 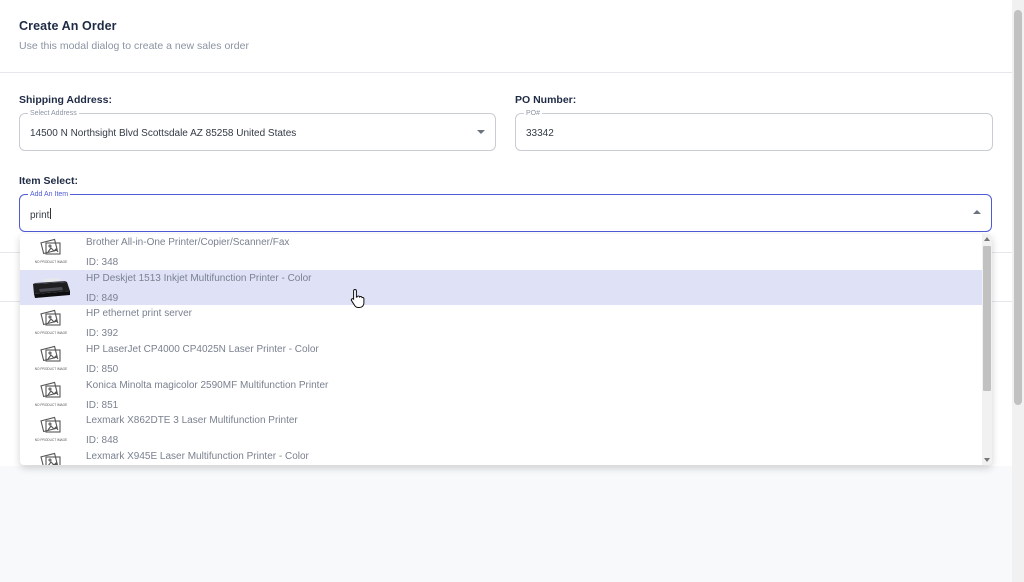 I want to click on product-image, so click(x=51, y=288).